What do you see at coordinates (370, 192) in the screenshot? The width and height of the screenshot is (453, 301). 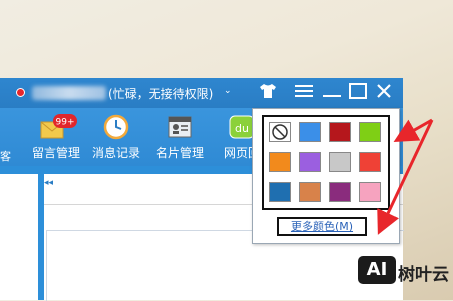 I see `swatch-pink` at bounding box center [370, 192].